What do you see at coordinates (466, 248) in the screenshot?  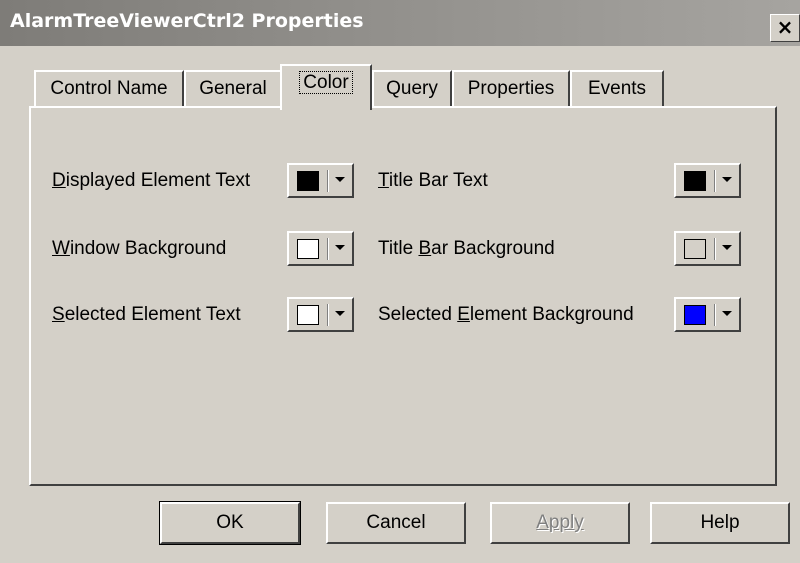 I see `title-bar-background-label: Title Bar Background` at bounding box center [466, 248].